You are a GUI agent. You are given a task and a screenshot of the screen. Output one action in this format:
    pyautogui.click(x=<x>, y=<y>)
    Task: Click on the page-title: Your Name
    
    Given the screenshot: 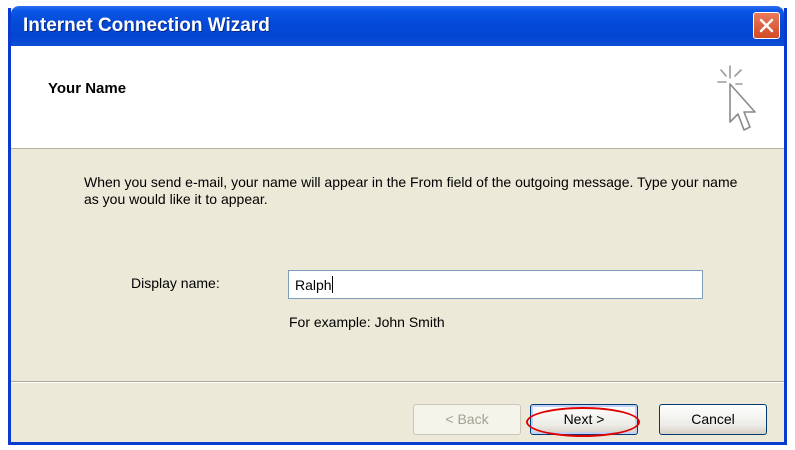 What is the action you would take?
    pyautogui.click(x=87, y=88)
    